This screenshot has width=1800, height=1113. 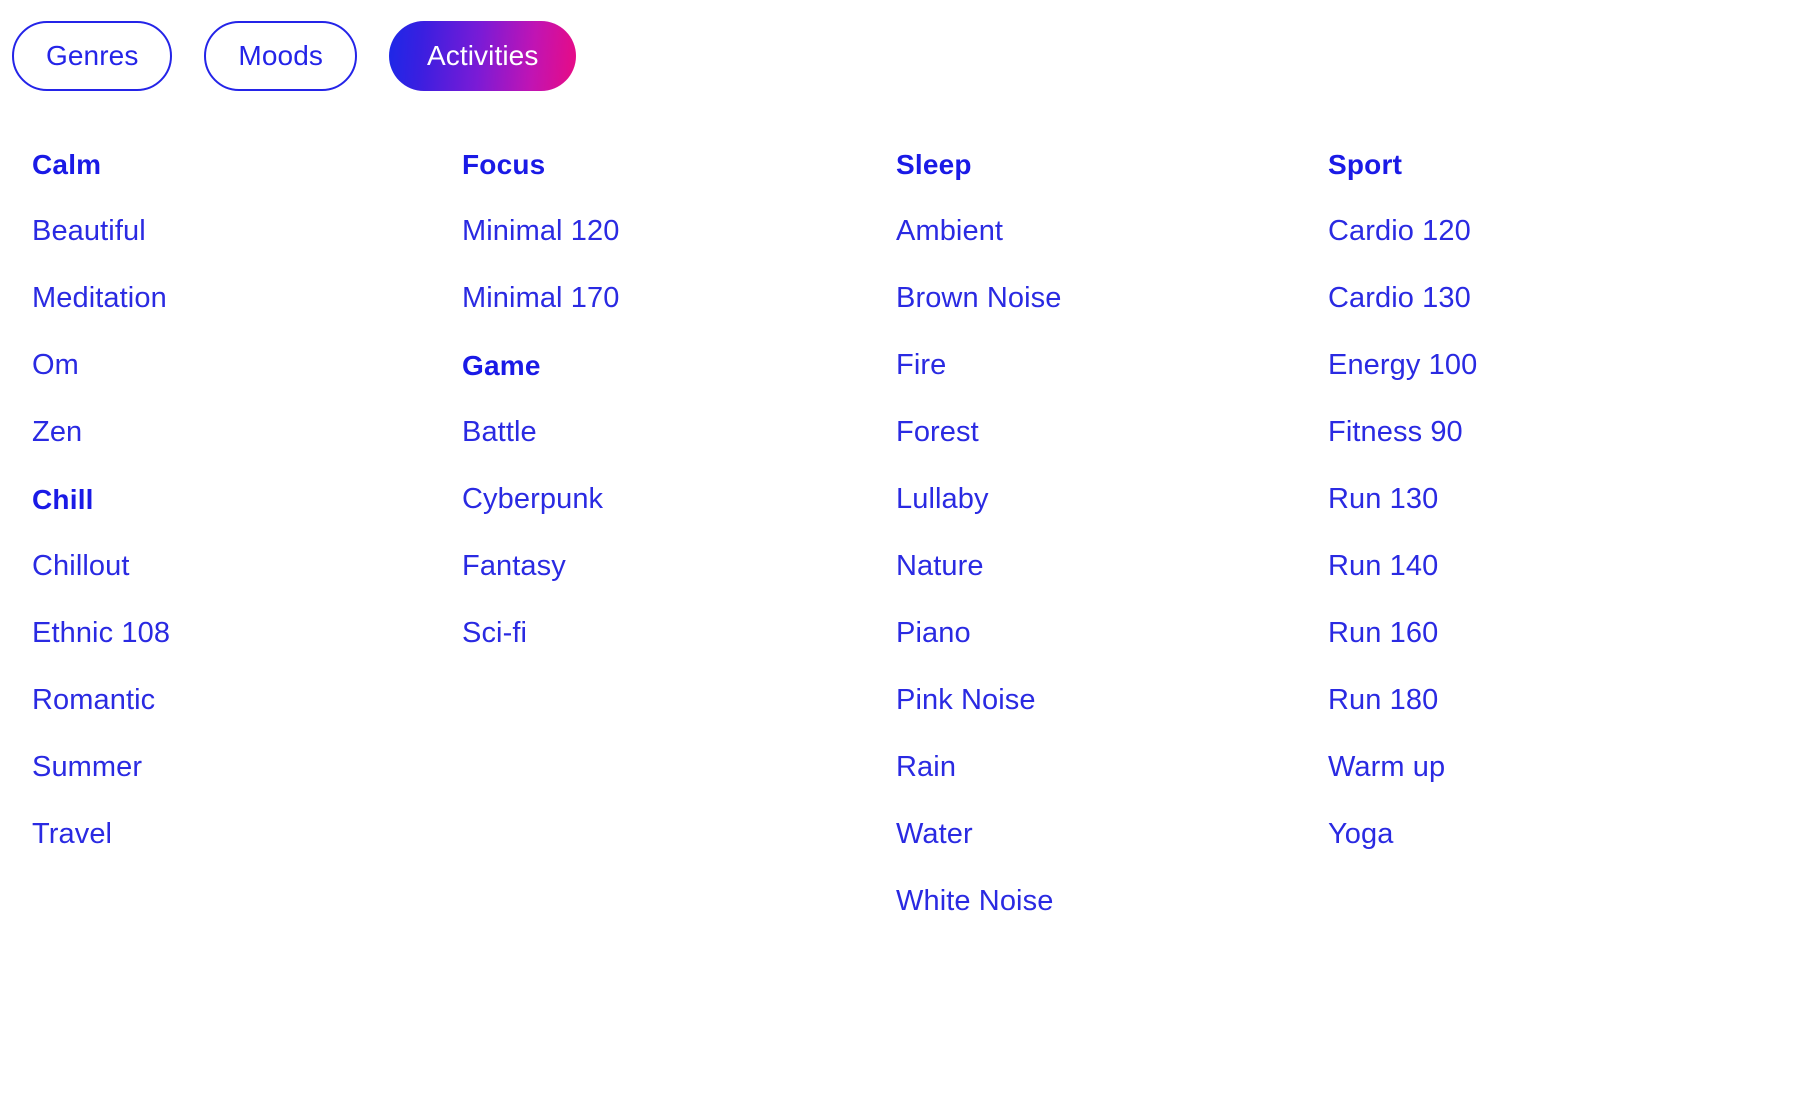 What do you see at coordinates (1096, 834) in the screenshot?
I see `list-row: Water` at bounding box center [1096, 834].